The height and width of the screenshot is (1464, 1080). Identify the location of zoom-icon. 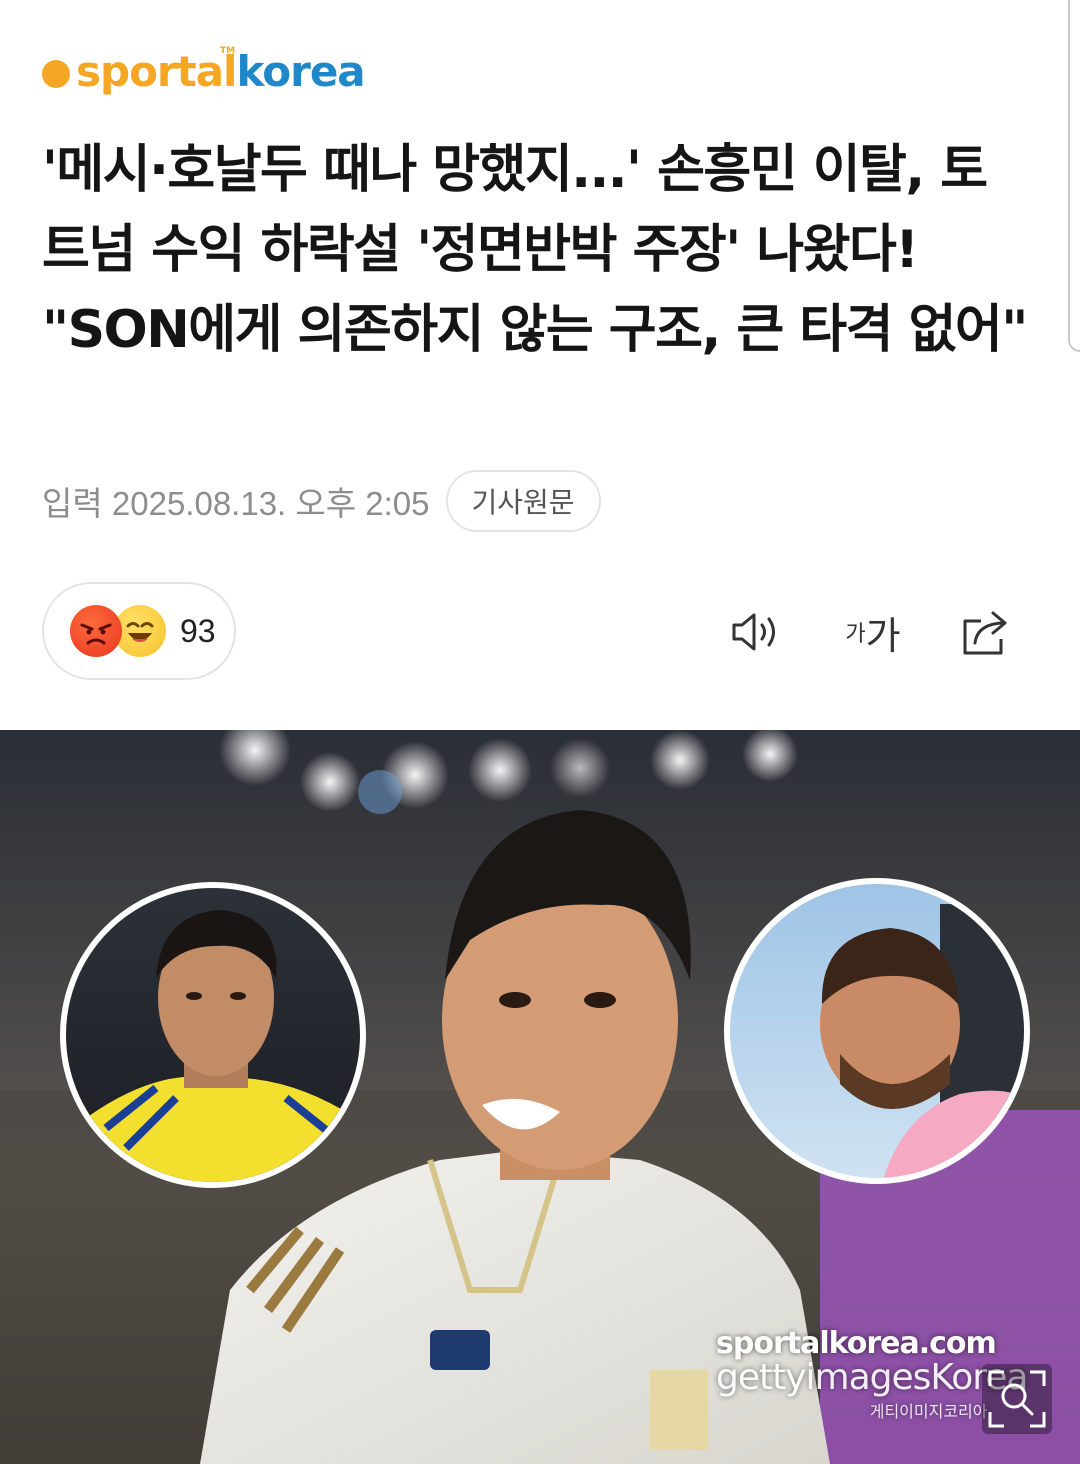
(1017, 1399).